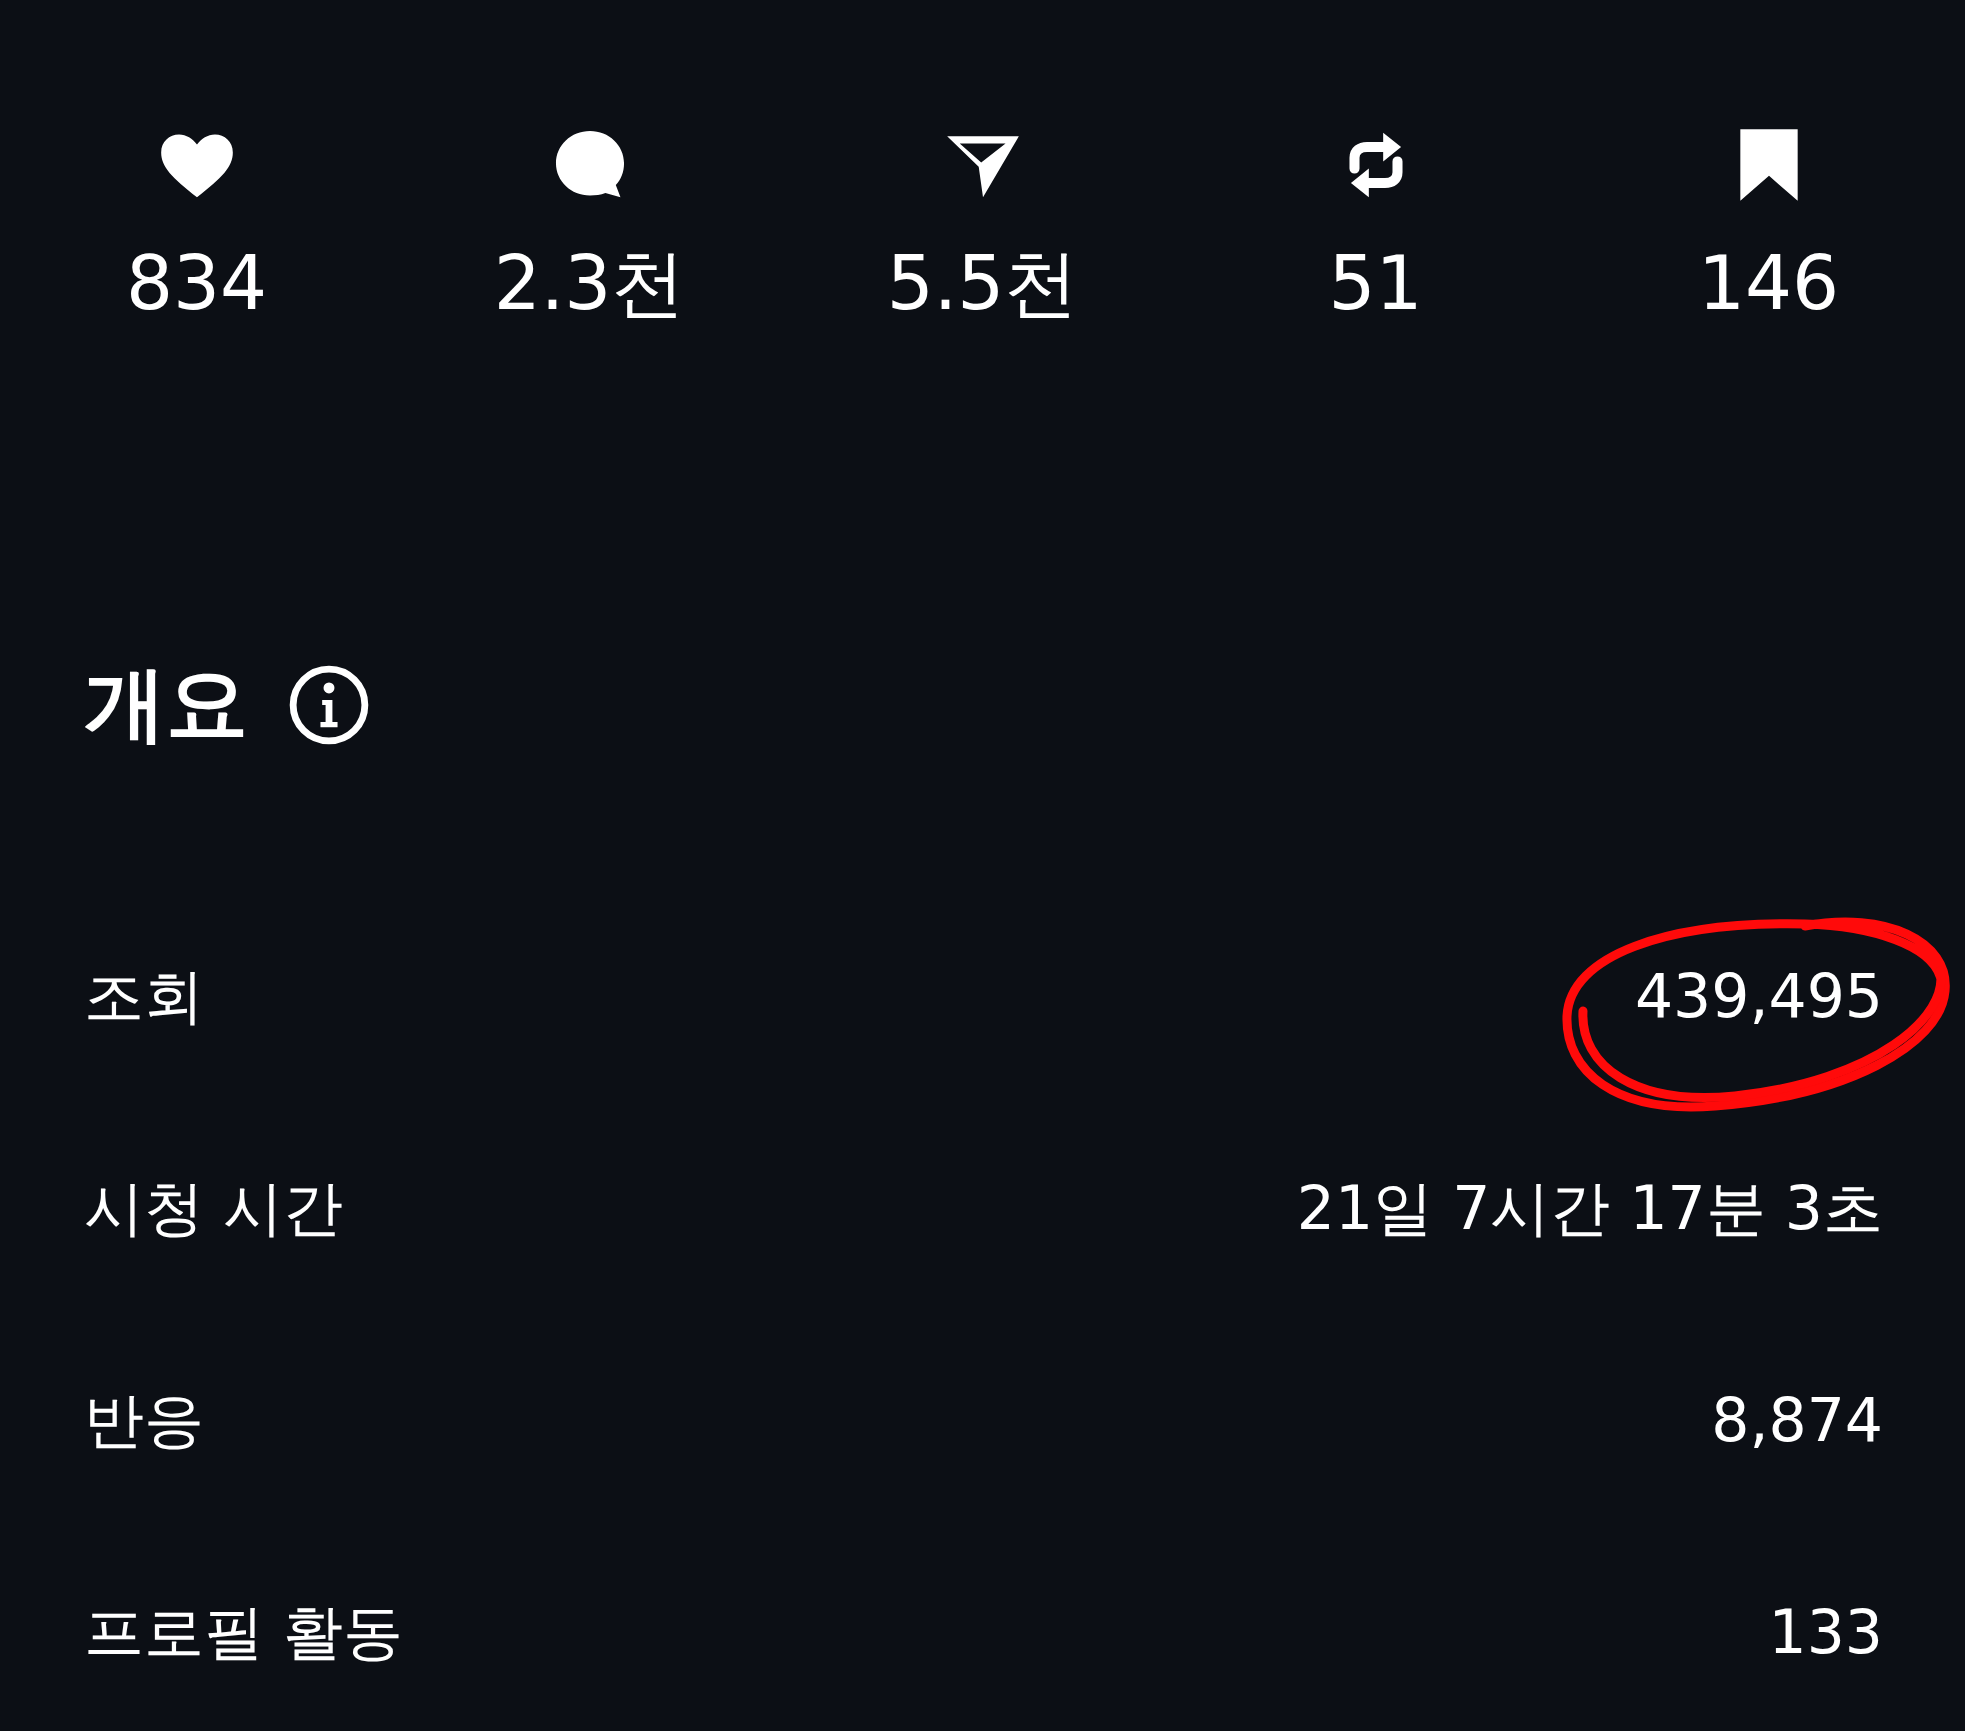 This screenshot has height=1731, width=1965. Describe the element at coordinates (329, 705) in the screenshot. I see `info-icon` at that location.